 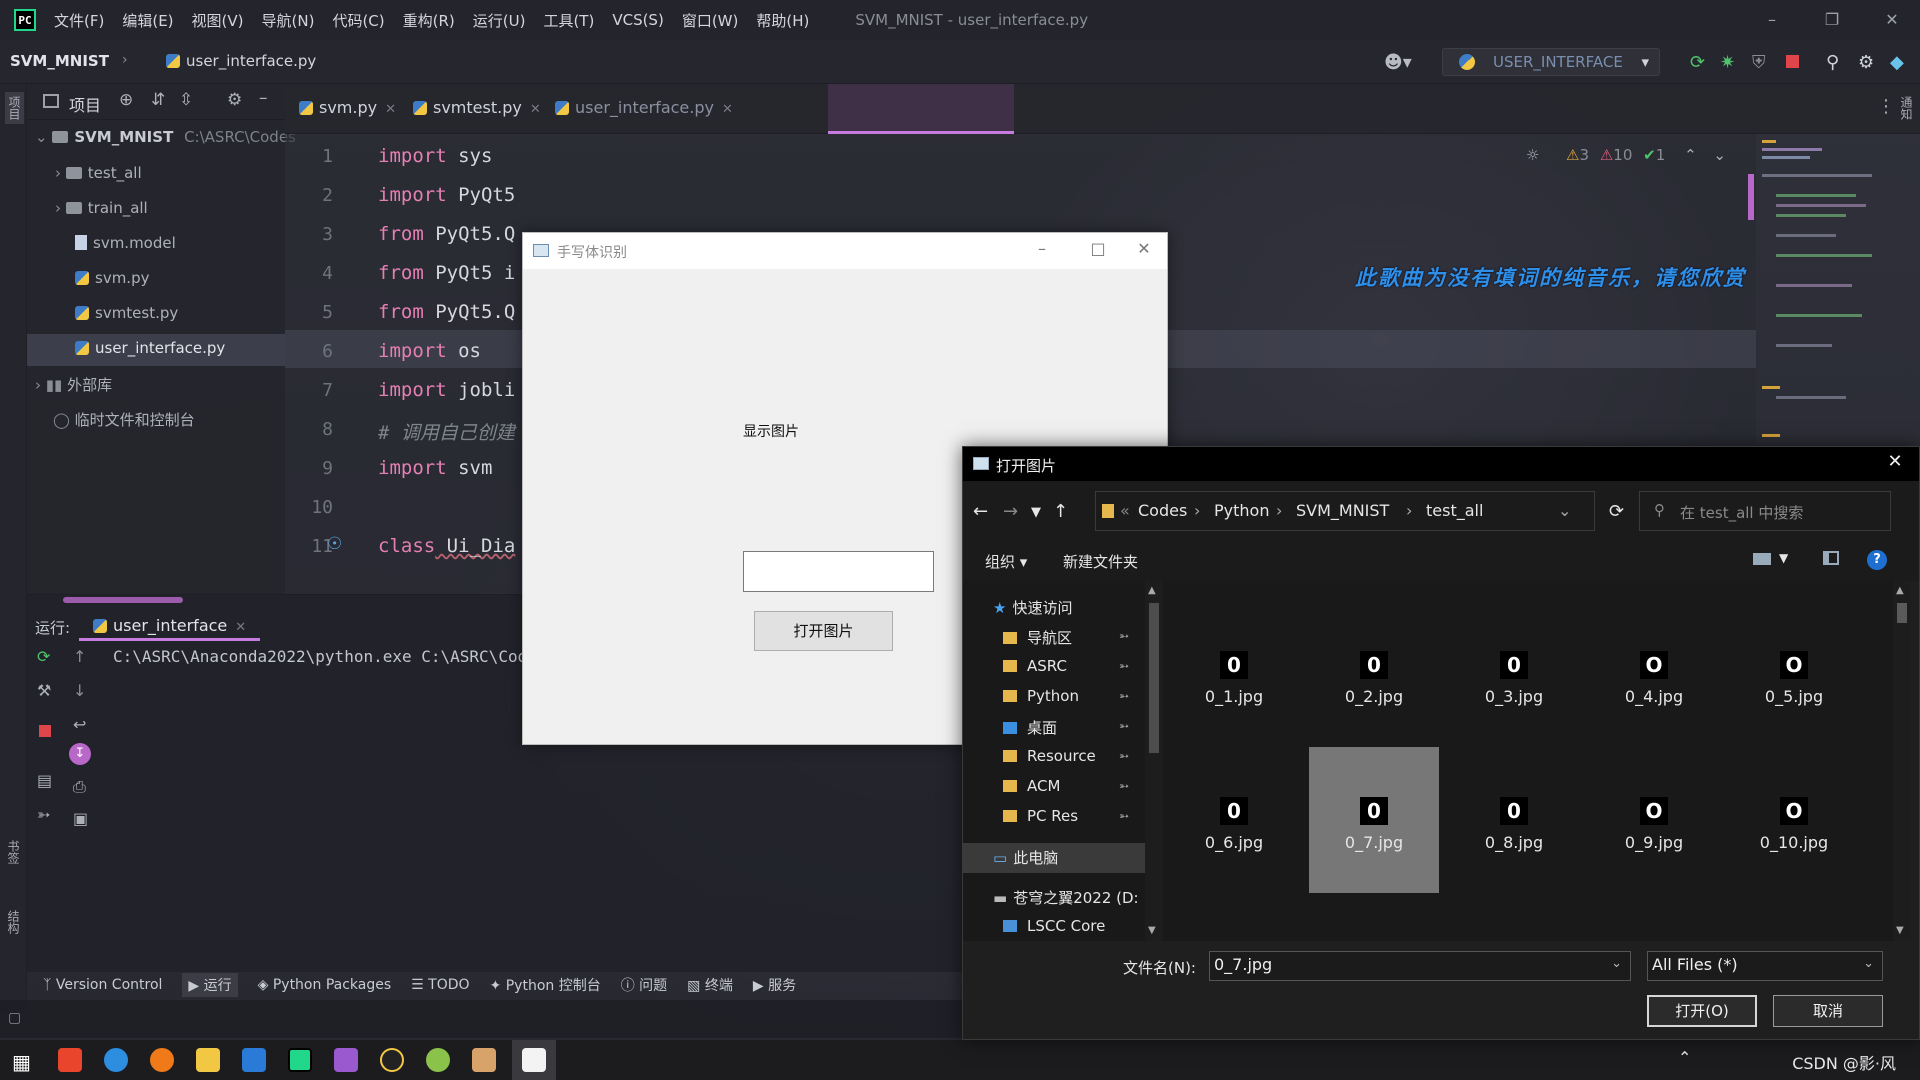 I want to click on debug-icon: ✷, so click(x=1727, y=62).